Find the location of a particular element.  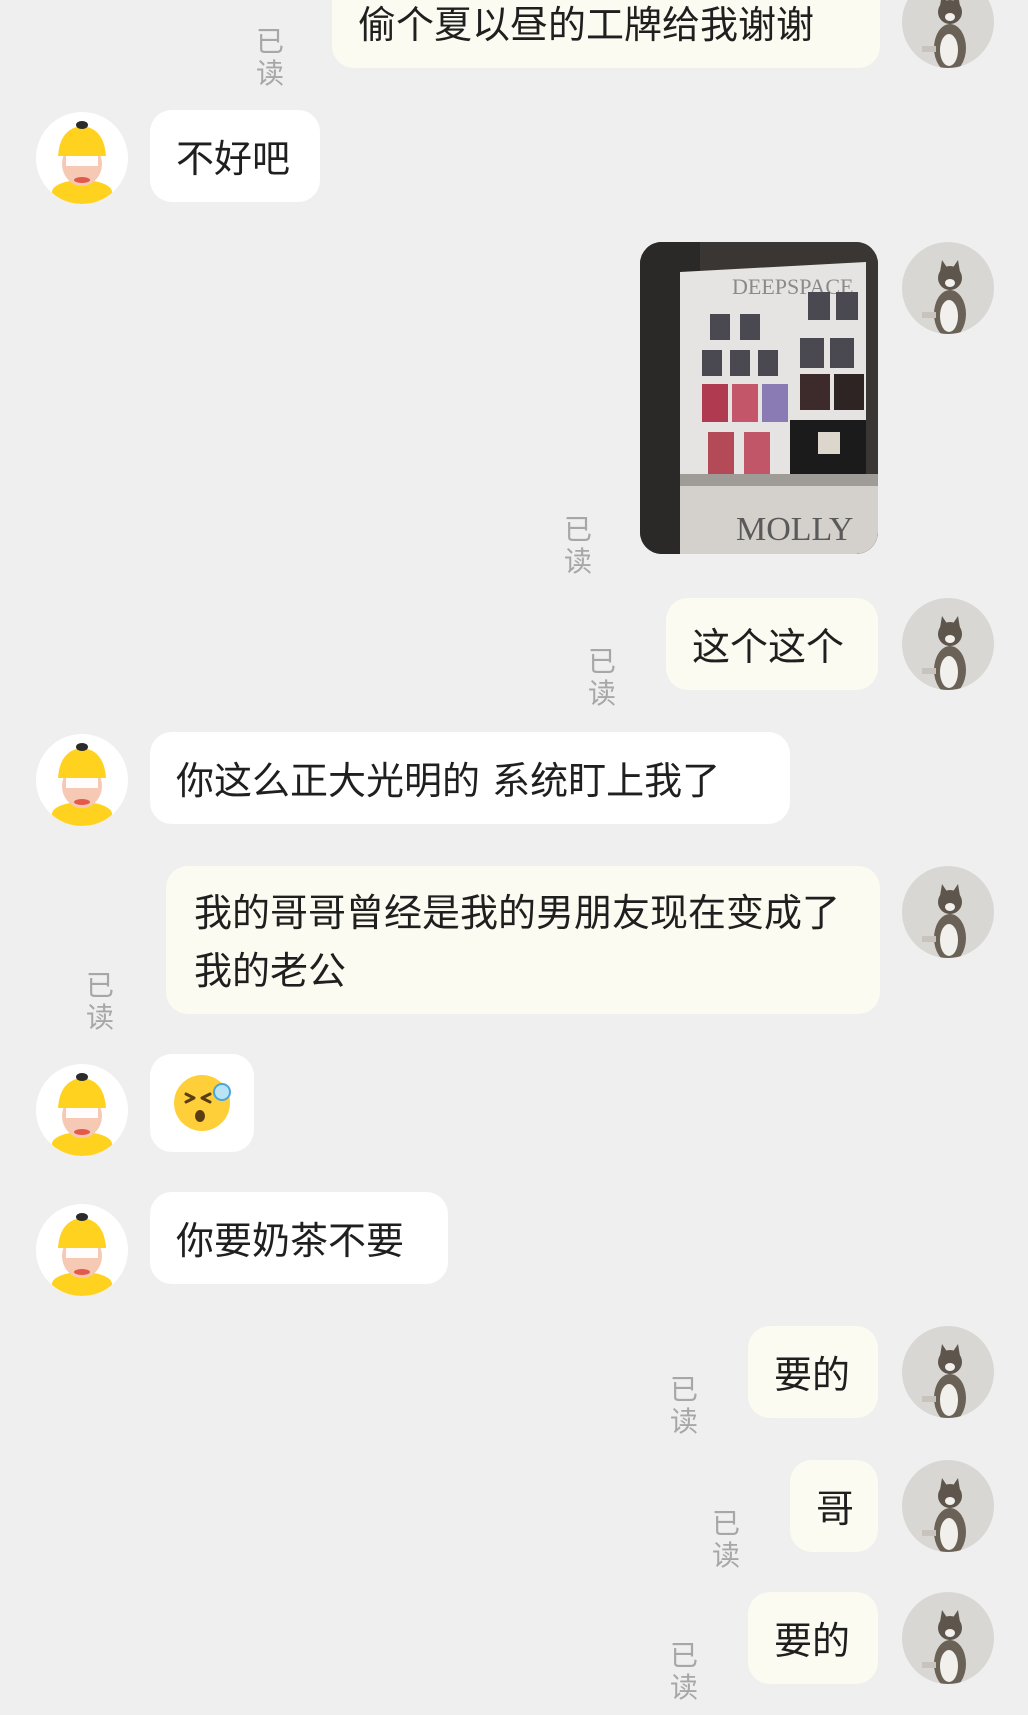

photo-logo-text: MOLLY is located at coordinates (794, 529).